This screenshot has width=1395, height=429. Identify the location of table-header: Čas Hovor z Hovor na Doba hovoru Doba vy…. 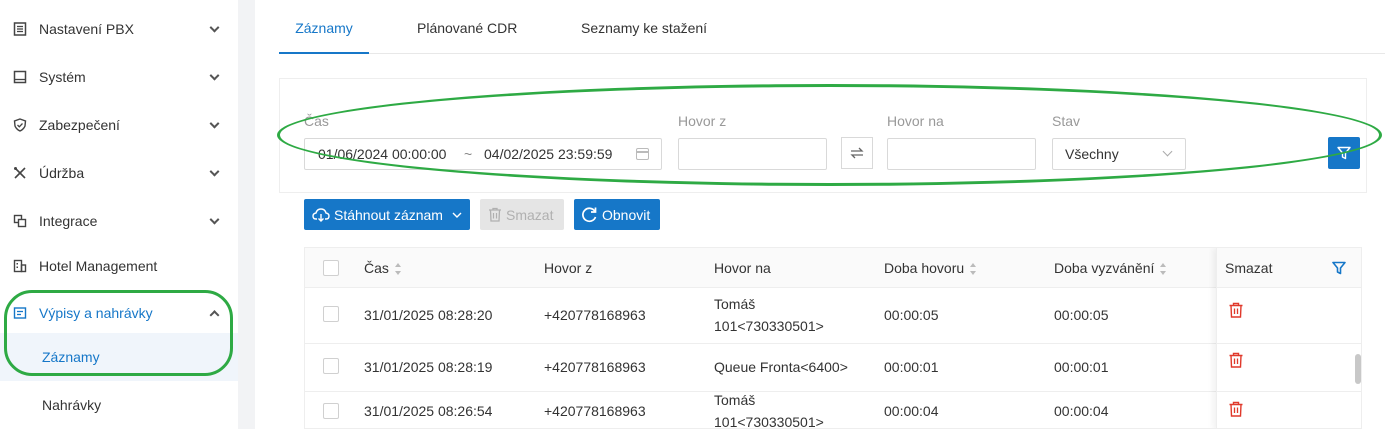
(833, 268).